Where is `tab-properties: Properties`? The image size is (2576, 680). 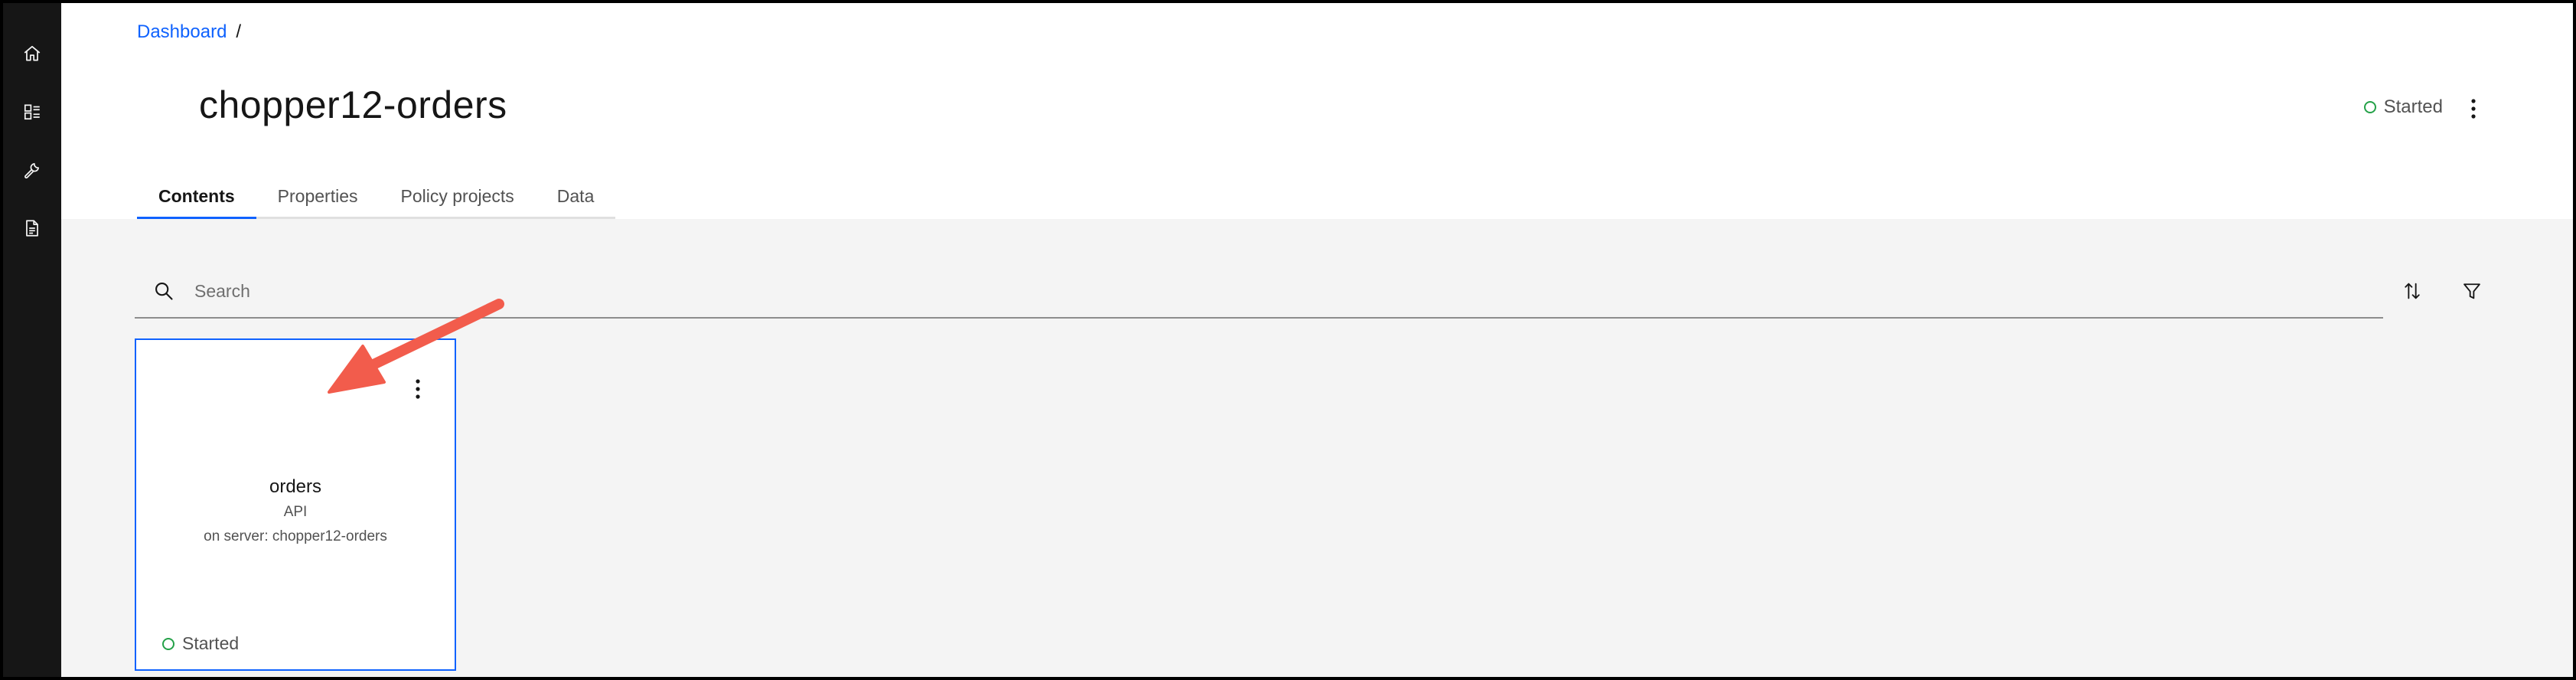
tab-properties: Properties is located at coordinates (318, 197).